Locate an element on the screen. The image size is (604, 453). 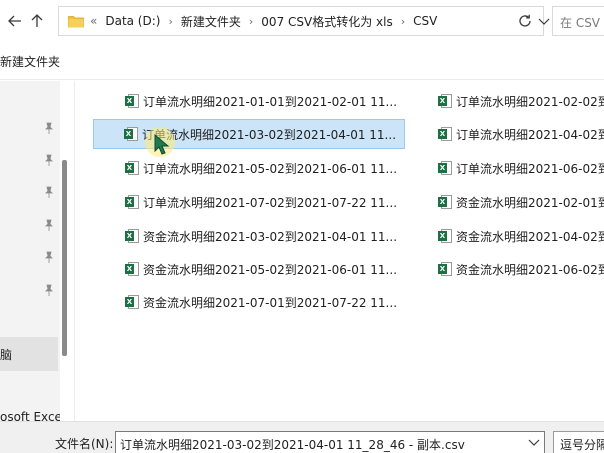
file-name: 资金流水明细2021-04-02到 is located at coordinates (530, 236).